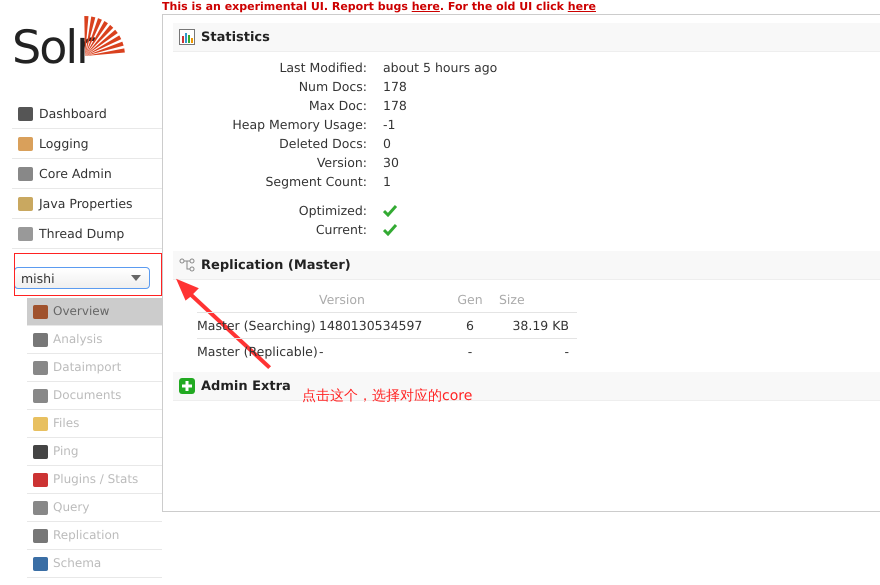 The height and width of the screenshot is (585, 880). Describe the element at coordinates (94, 536) in the screenshot. I see `core-menu-item: Replication` at that location.